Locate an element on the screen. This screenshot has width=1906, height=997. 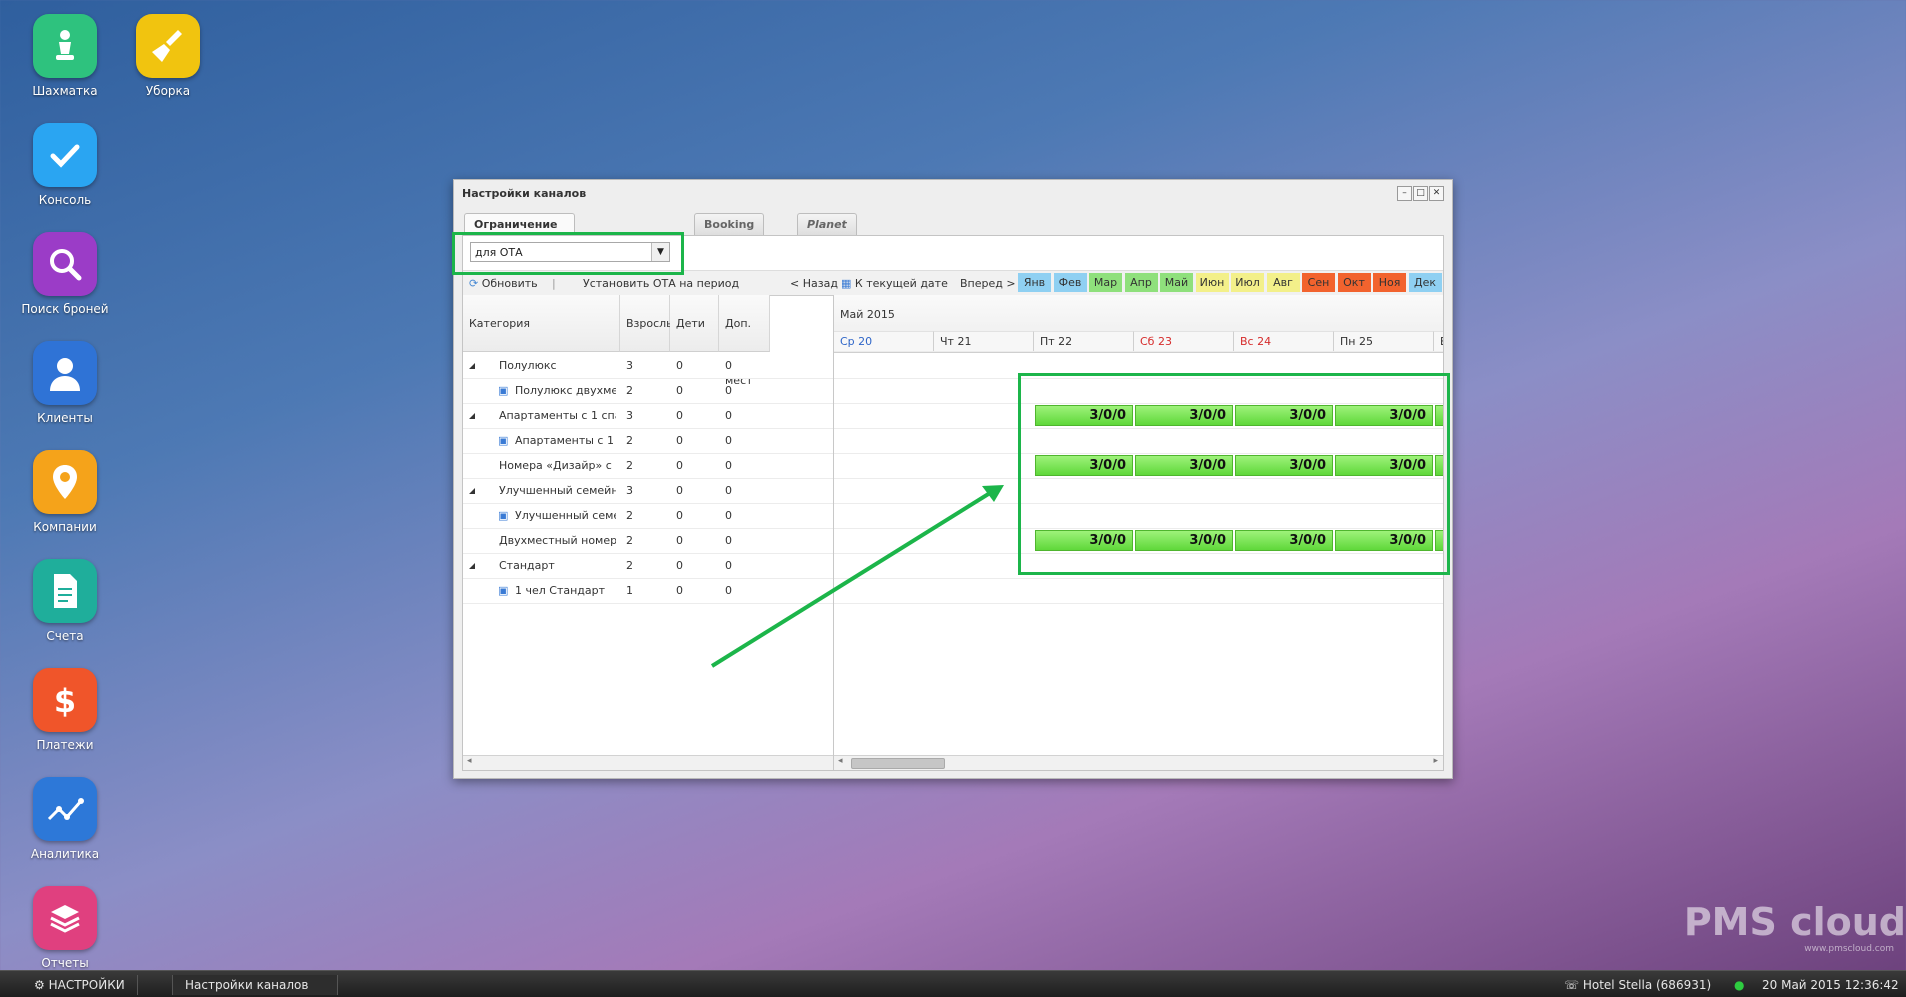
phone-icon: ☏ is located at coordinates (1572, 985).